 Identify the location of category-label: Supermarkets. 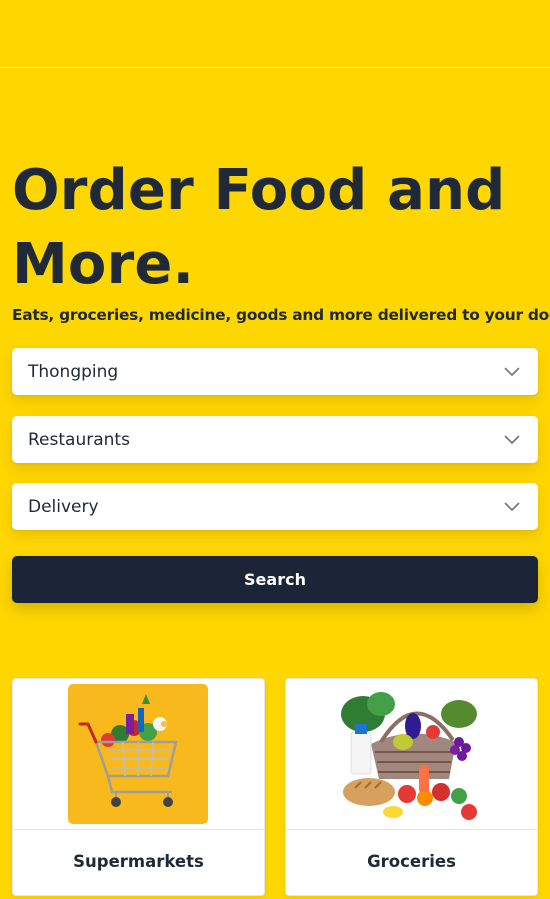
(138, 861).